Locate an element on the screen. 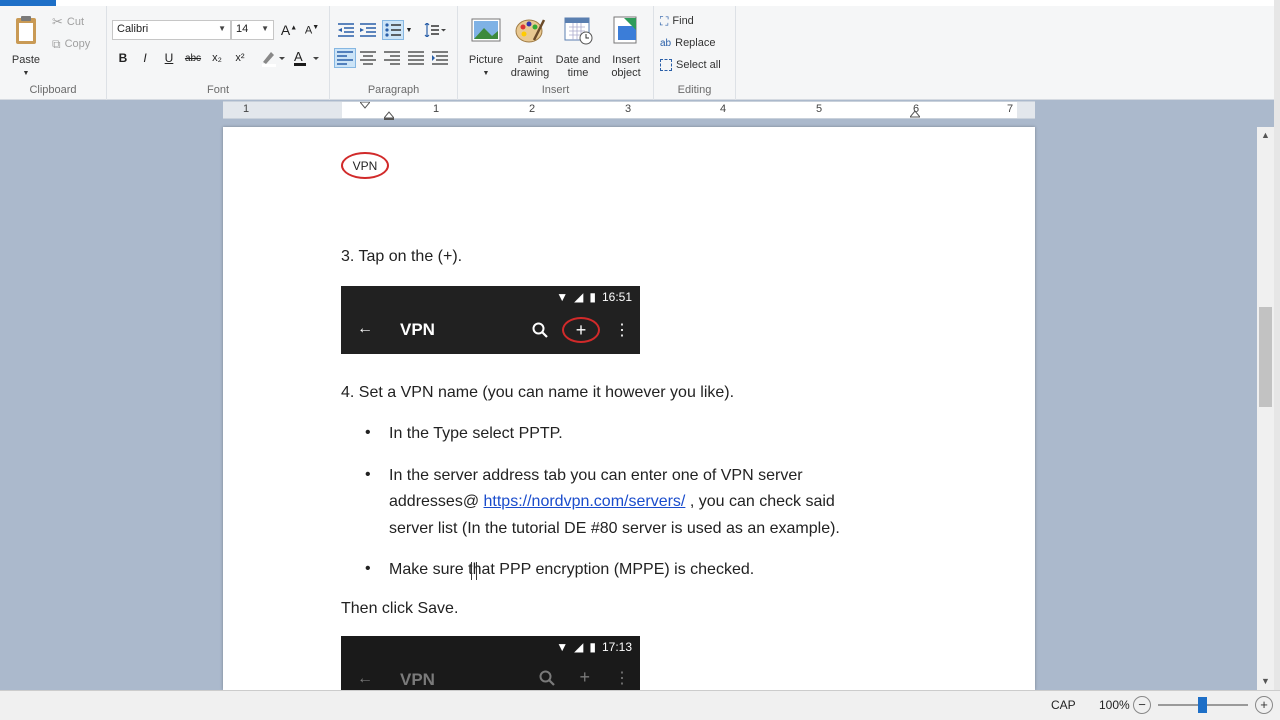 Image resolution: width=1280 pixels, height=720 pixels. zoom-out-button: − is located at coordinates (1142, 705).